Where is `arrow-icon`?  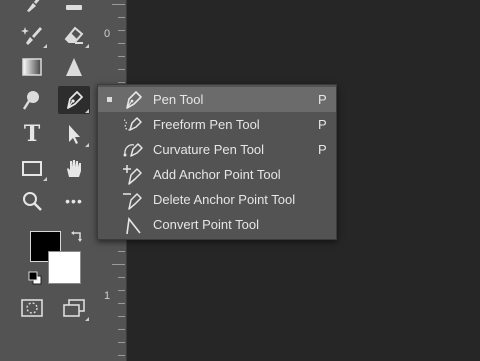 arrow-icon is located at coordinates (74, 134).